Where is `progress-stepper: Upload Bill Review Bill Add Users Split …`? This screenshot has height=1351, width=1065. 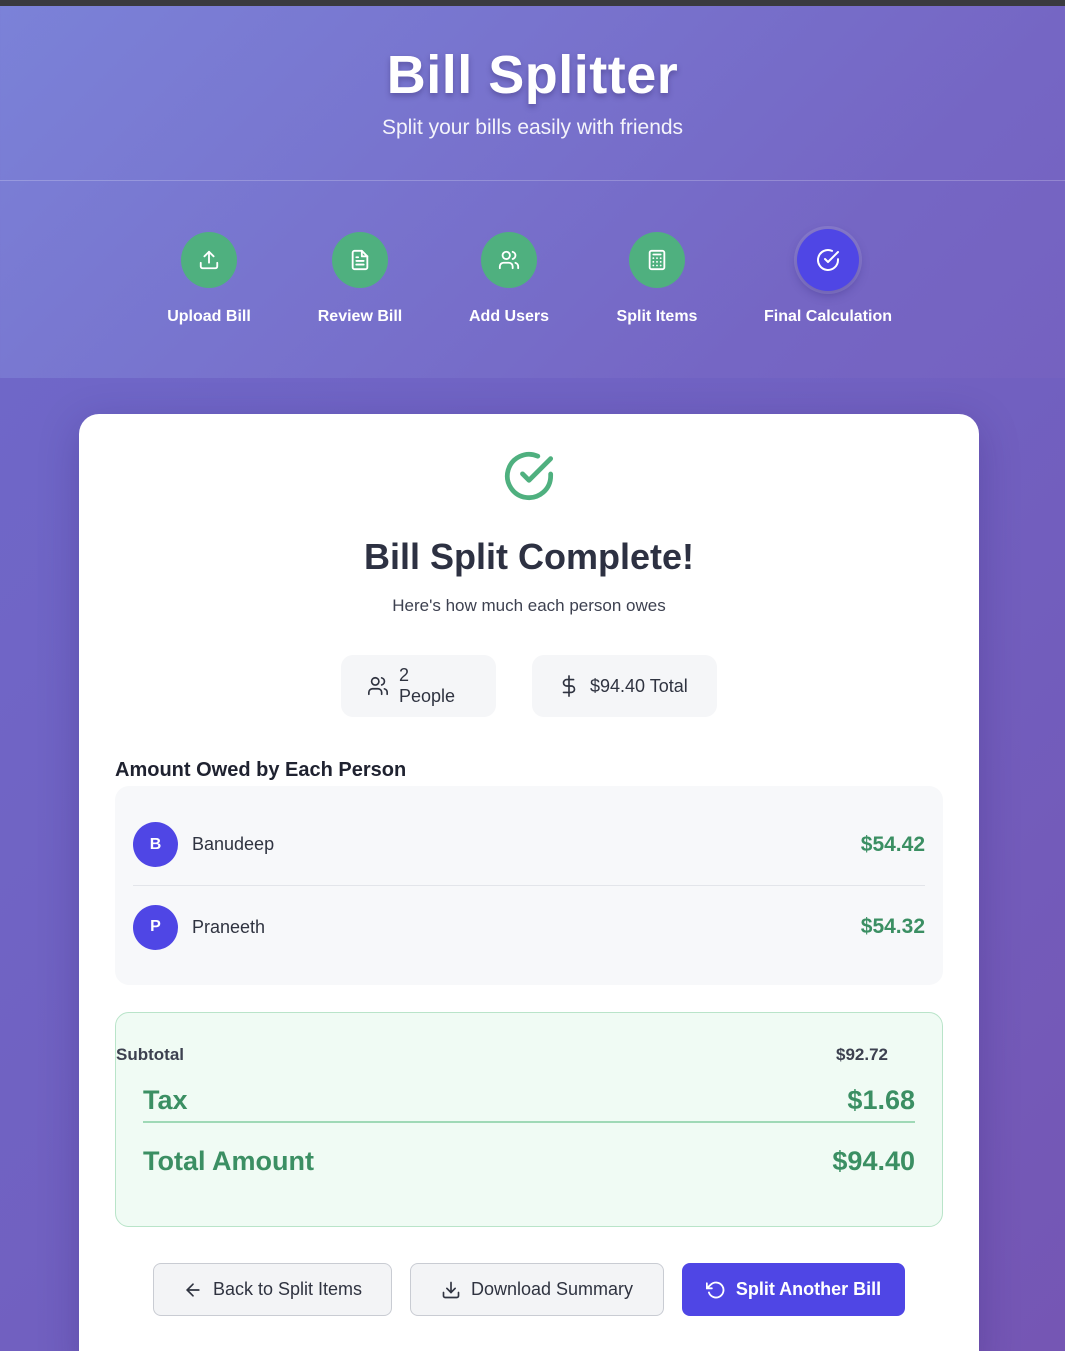 progress-stepper: Upload Bill Review Bill Add Users Split … is located at coordinates (532, 280).